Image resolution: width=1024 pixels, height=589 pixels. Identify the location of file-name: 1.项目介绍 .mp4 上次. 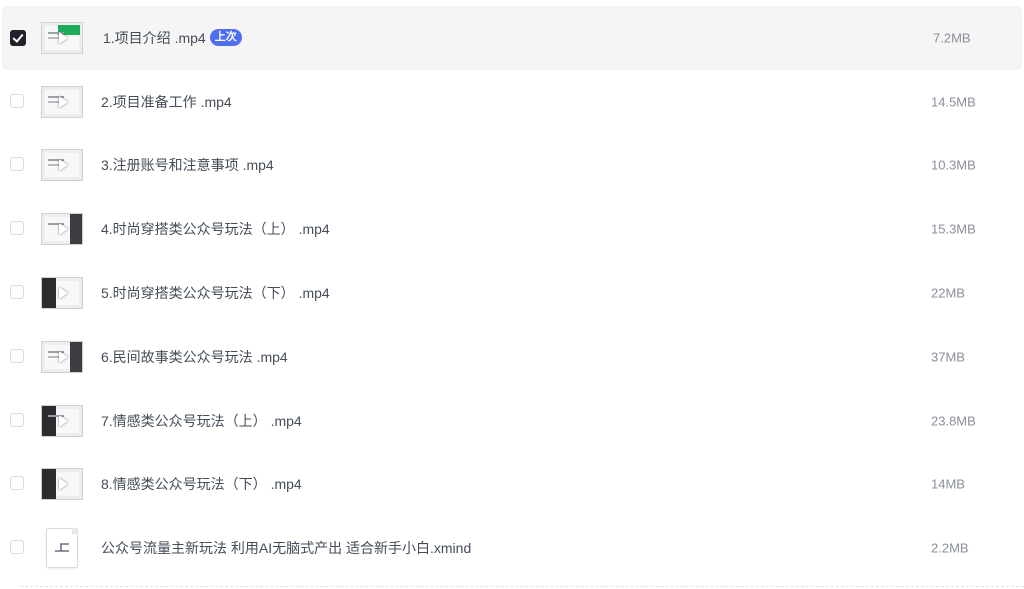
(172, 38).